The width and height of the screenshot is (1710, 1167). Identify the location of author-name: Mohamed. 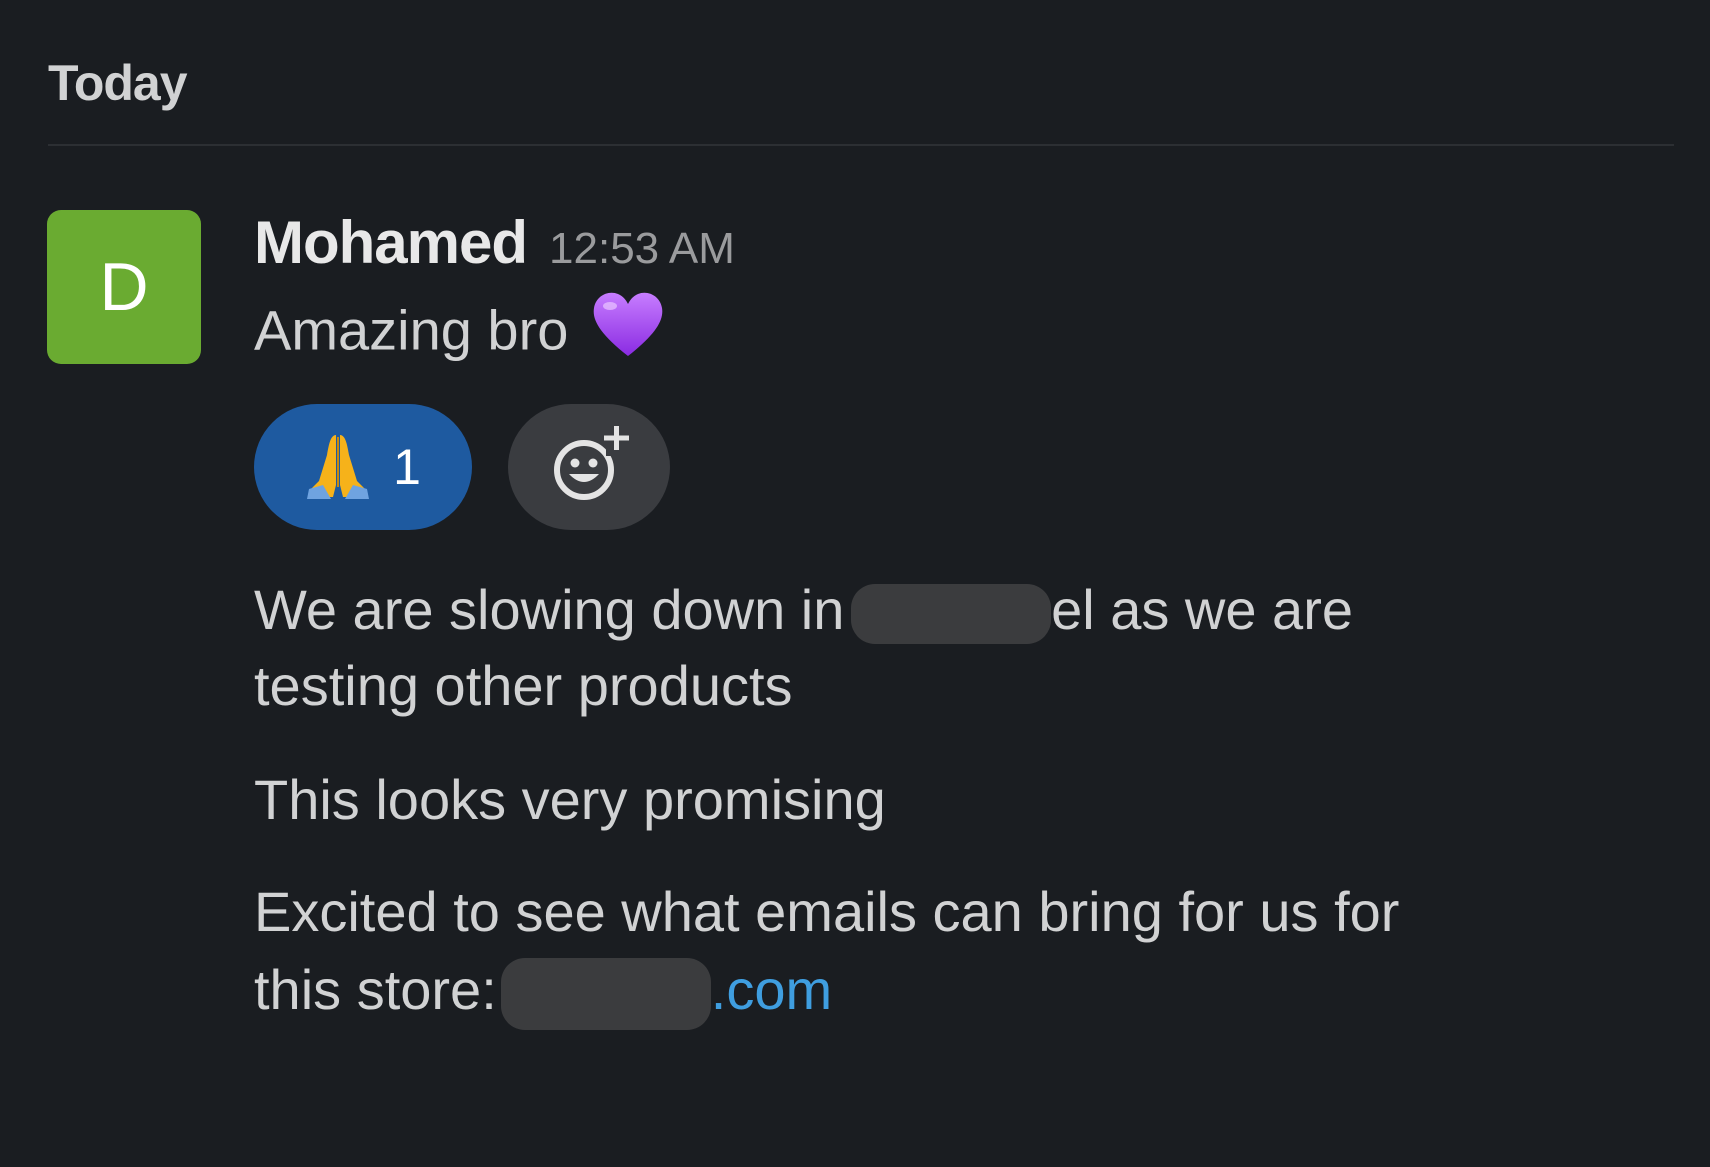
(391, 242).